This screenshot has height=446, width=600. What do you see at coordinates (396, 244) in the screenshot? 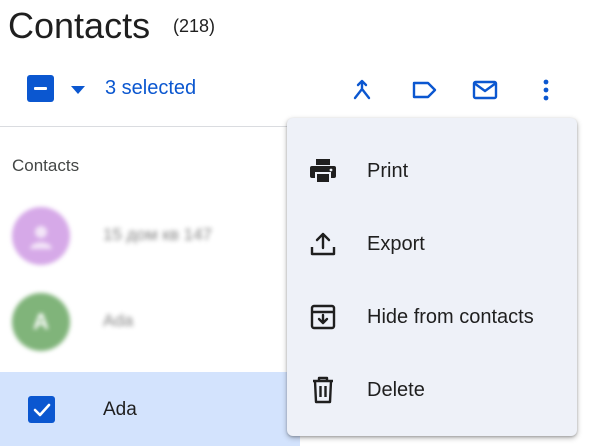
I see `menu-item-label: Export` at bounding box center [396, 244].